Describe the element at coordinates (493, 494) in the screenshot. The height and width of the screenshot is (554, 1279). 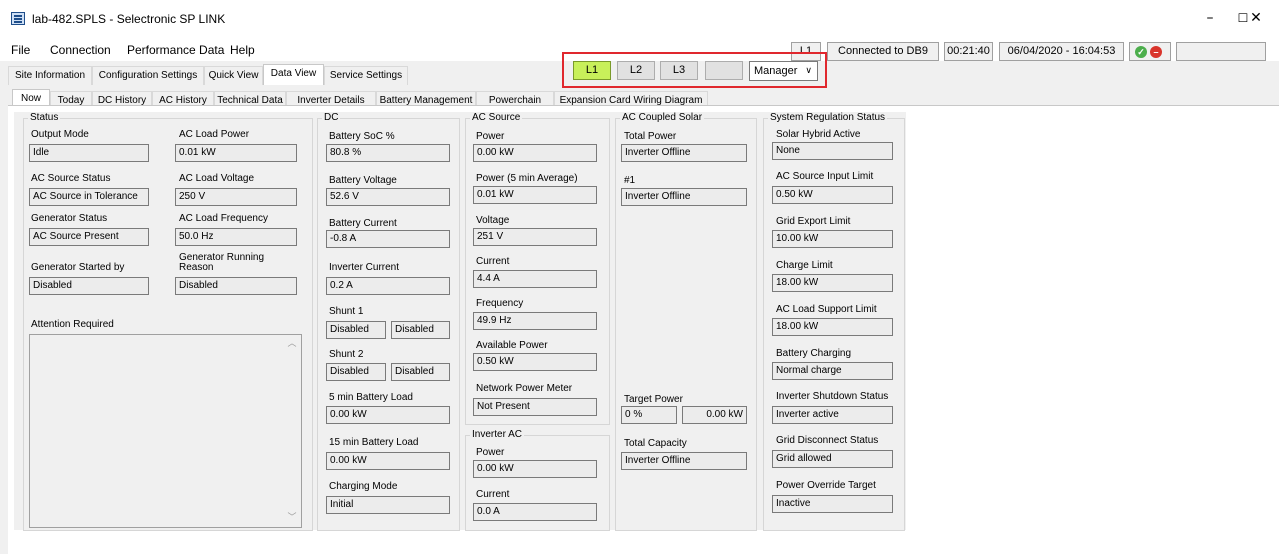
I see `inverter-ac-current-label: Current` at that location.